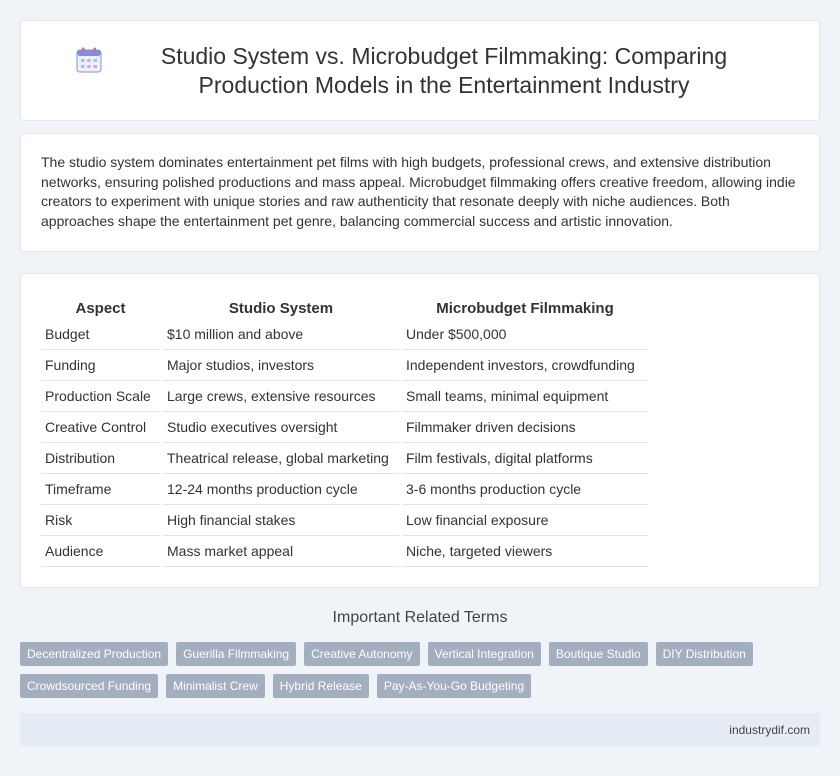 The height and width of the screenshot is (776, 840). I want to click on tag-minimalist-crew: Minimalist Crew, so click(215, 686).